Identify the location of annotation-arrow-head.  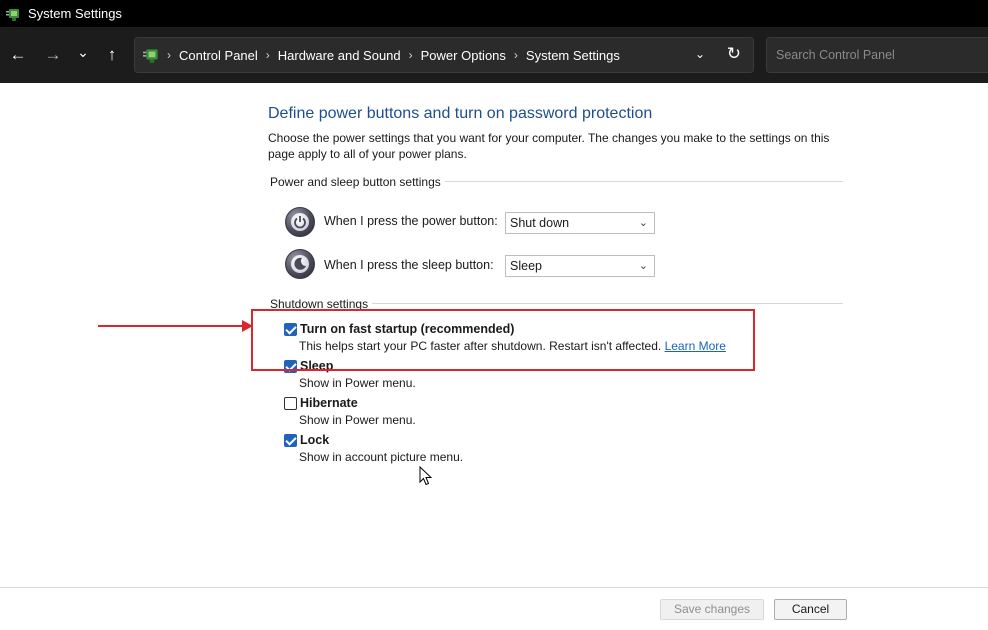
(247, 326).